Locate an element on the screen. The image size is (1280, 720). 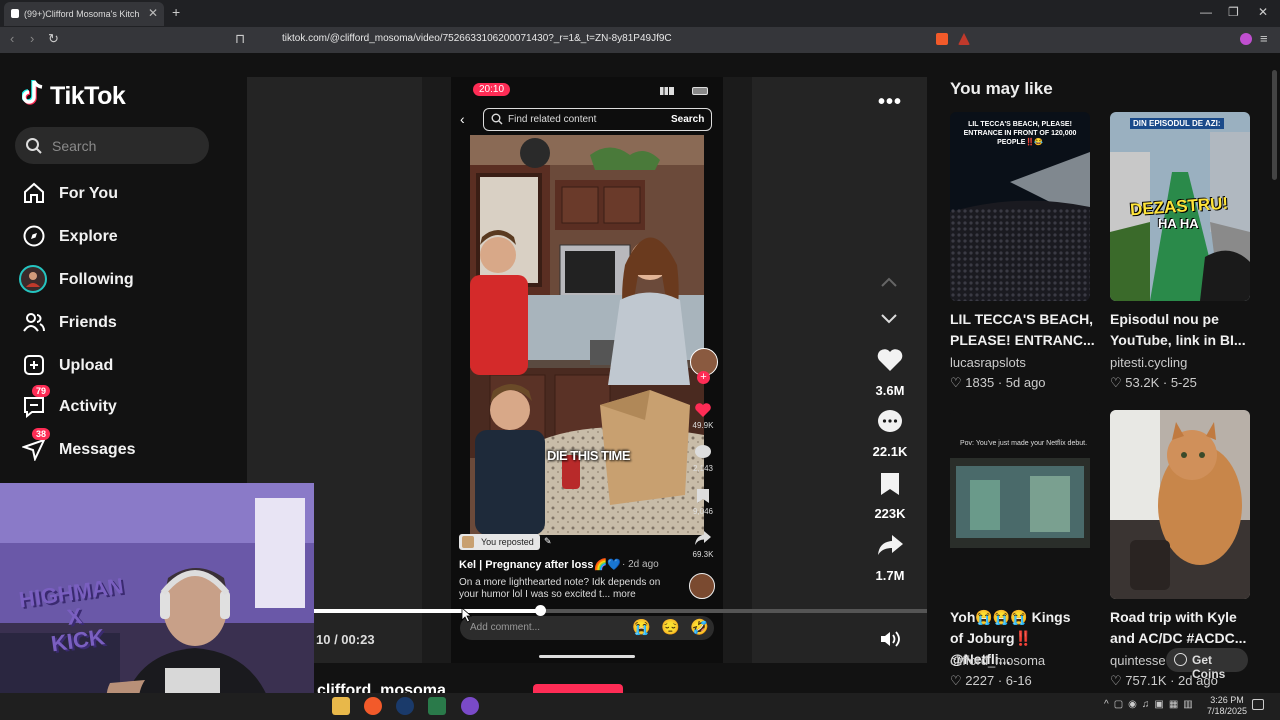
card-stats: ♡ 1835 · 5d ago is located at coordinates (998, 382).